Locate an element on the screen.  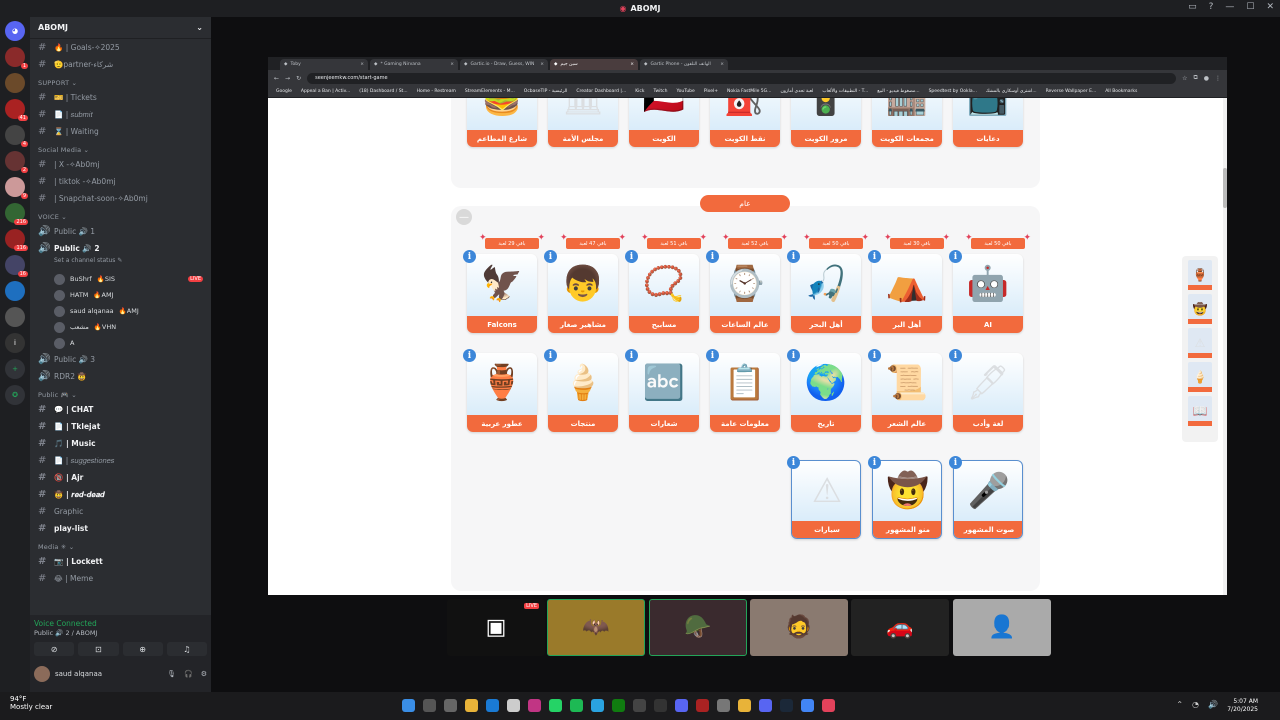
activity-button: ⊕ is located at coordinates (142, 649).